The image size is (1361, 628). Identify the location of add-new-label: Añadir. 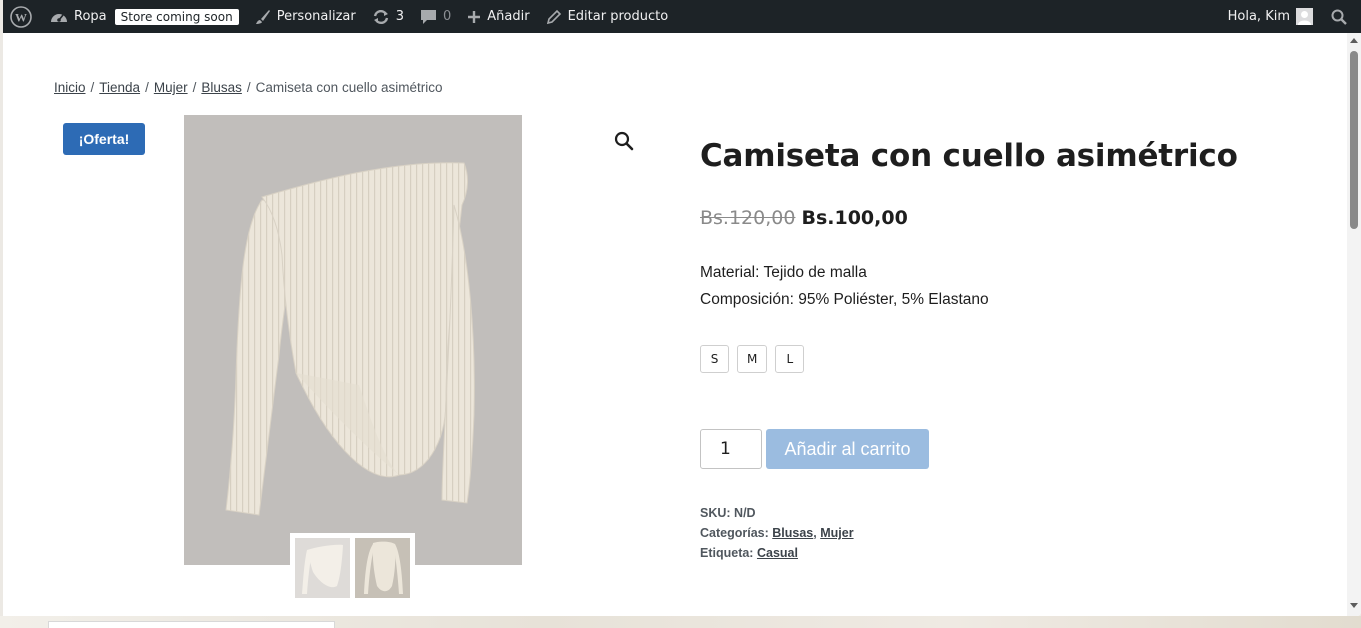
(508, 16).